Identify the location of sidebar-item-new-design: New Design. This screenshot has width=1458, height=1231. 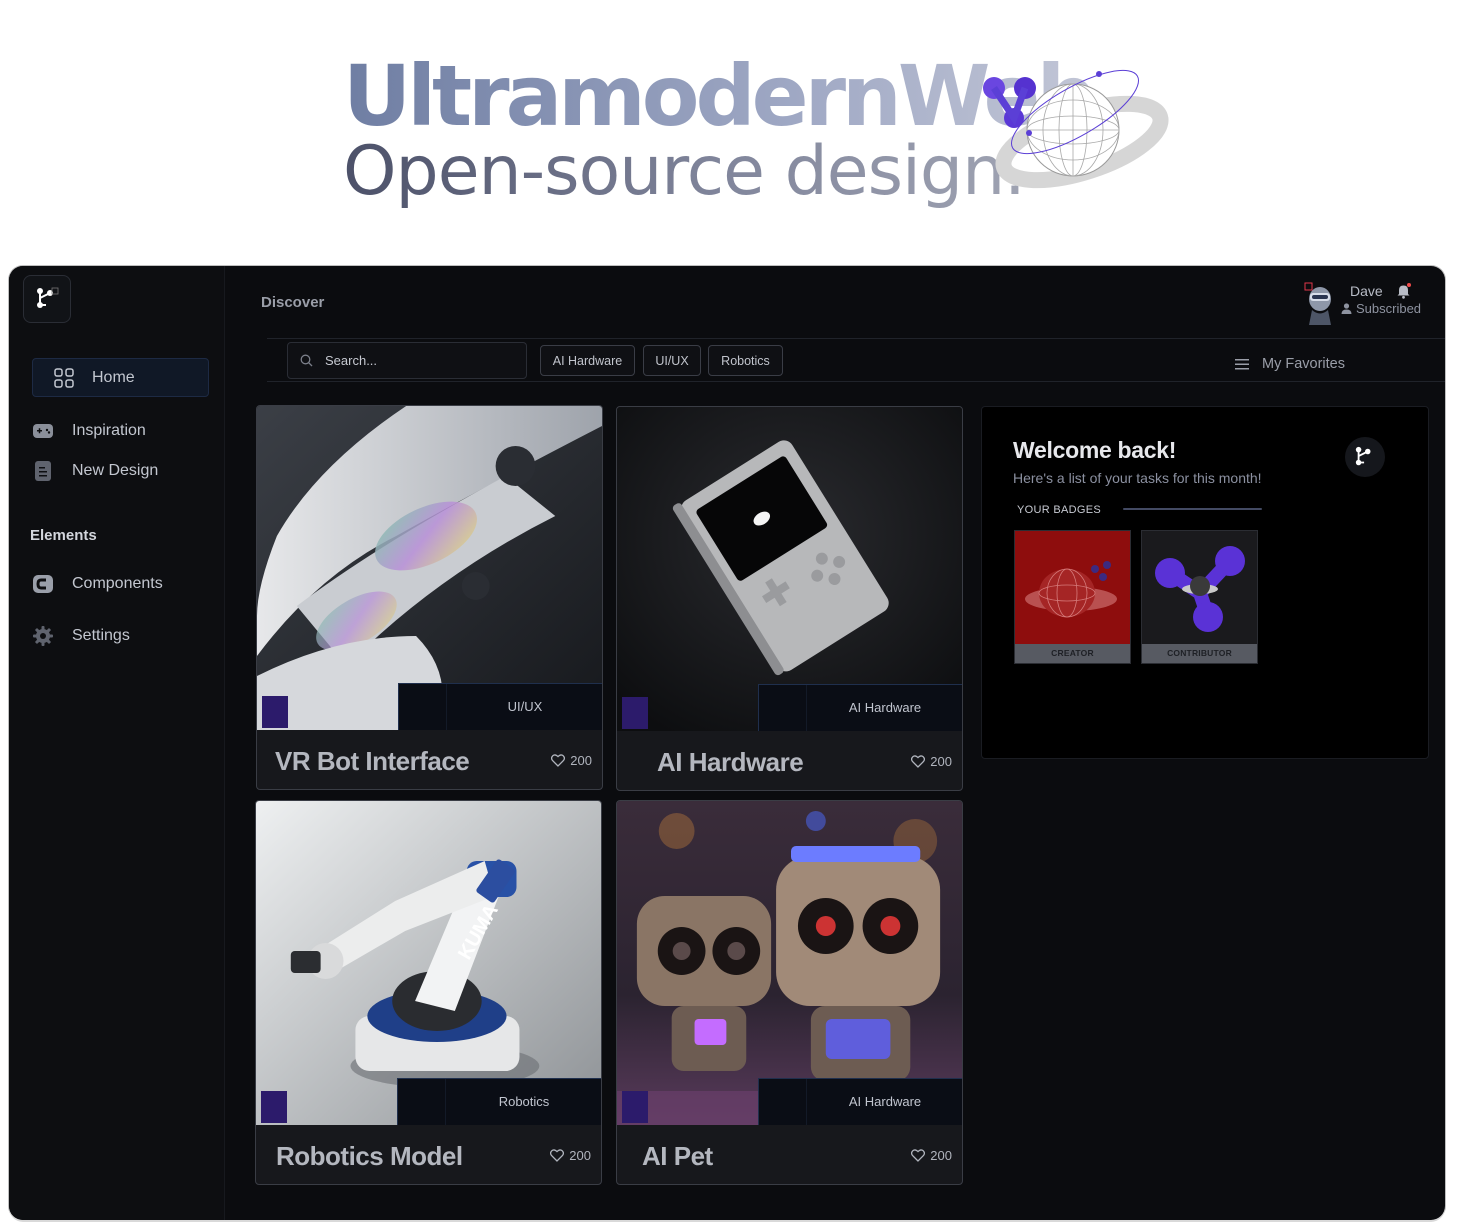
(95, 471).